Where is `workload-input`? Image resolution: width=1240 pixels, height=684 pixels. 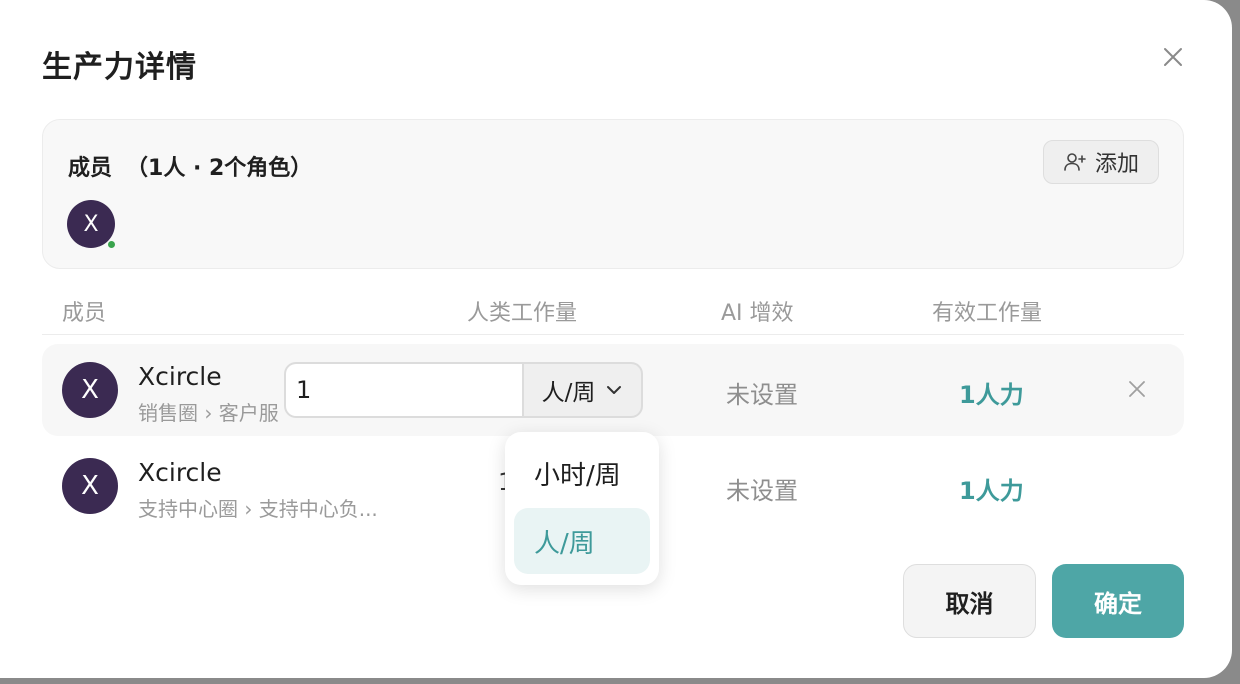 workload-input is located at coordinates (403, 390).